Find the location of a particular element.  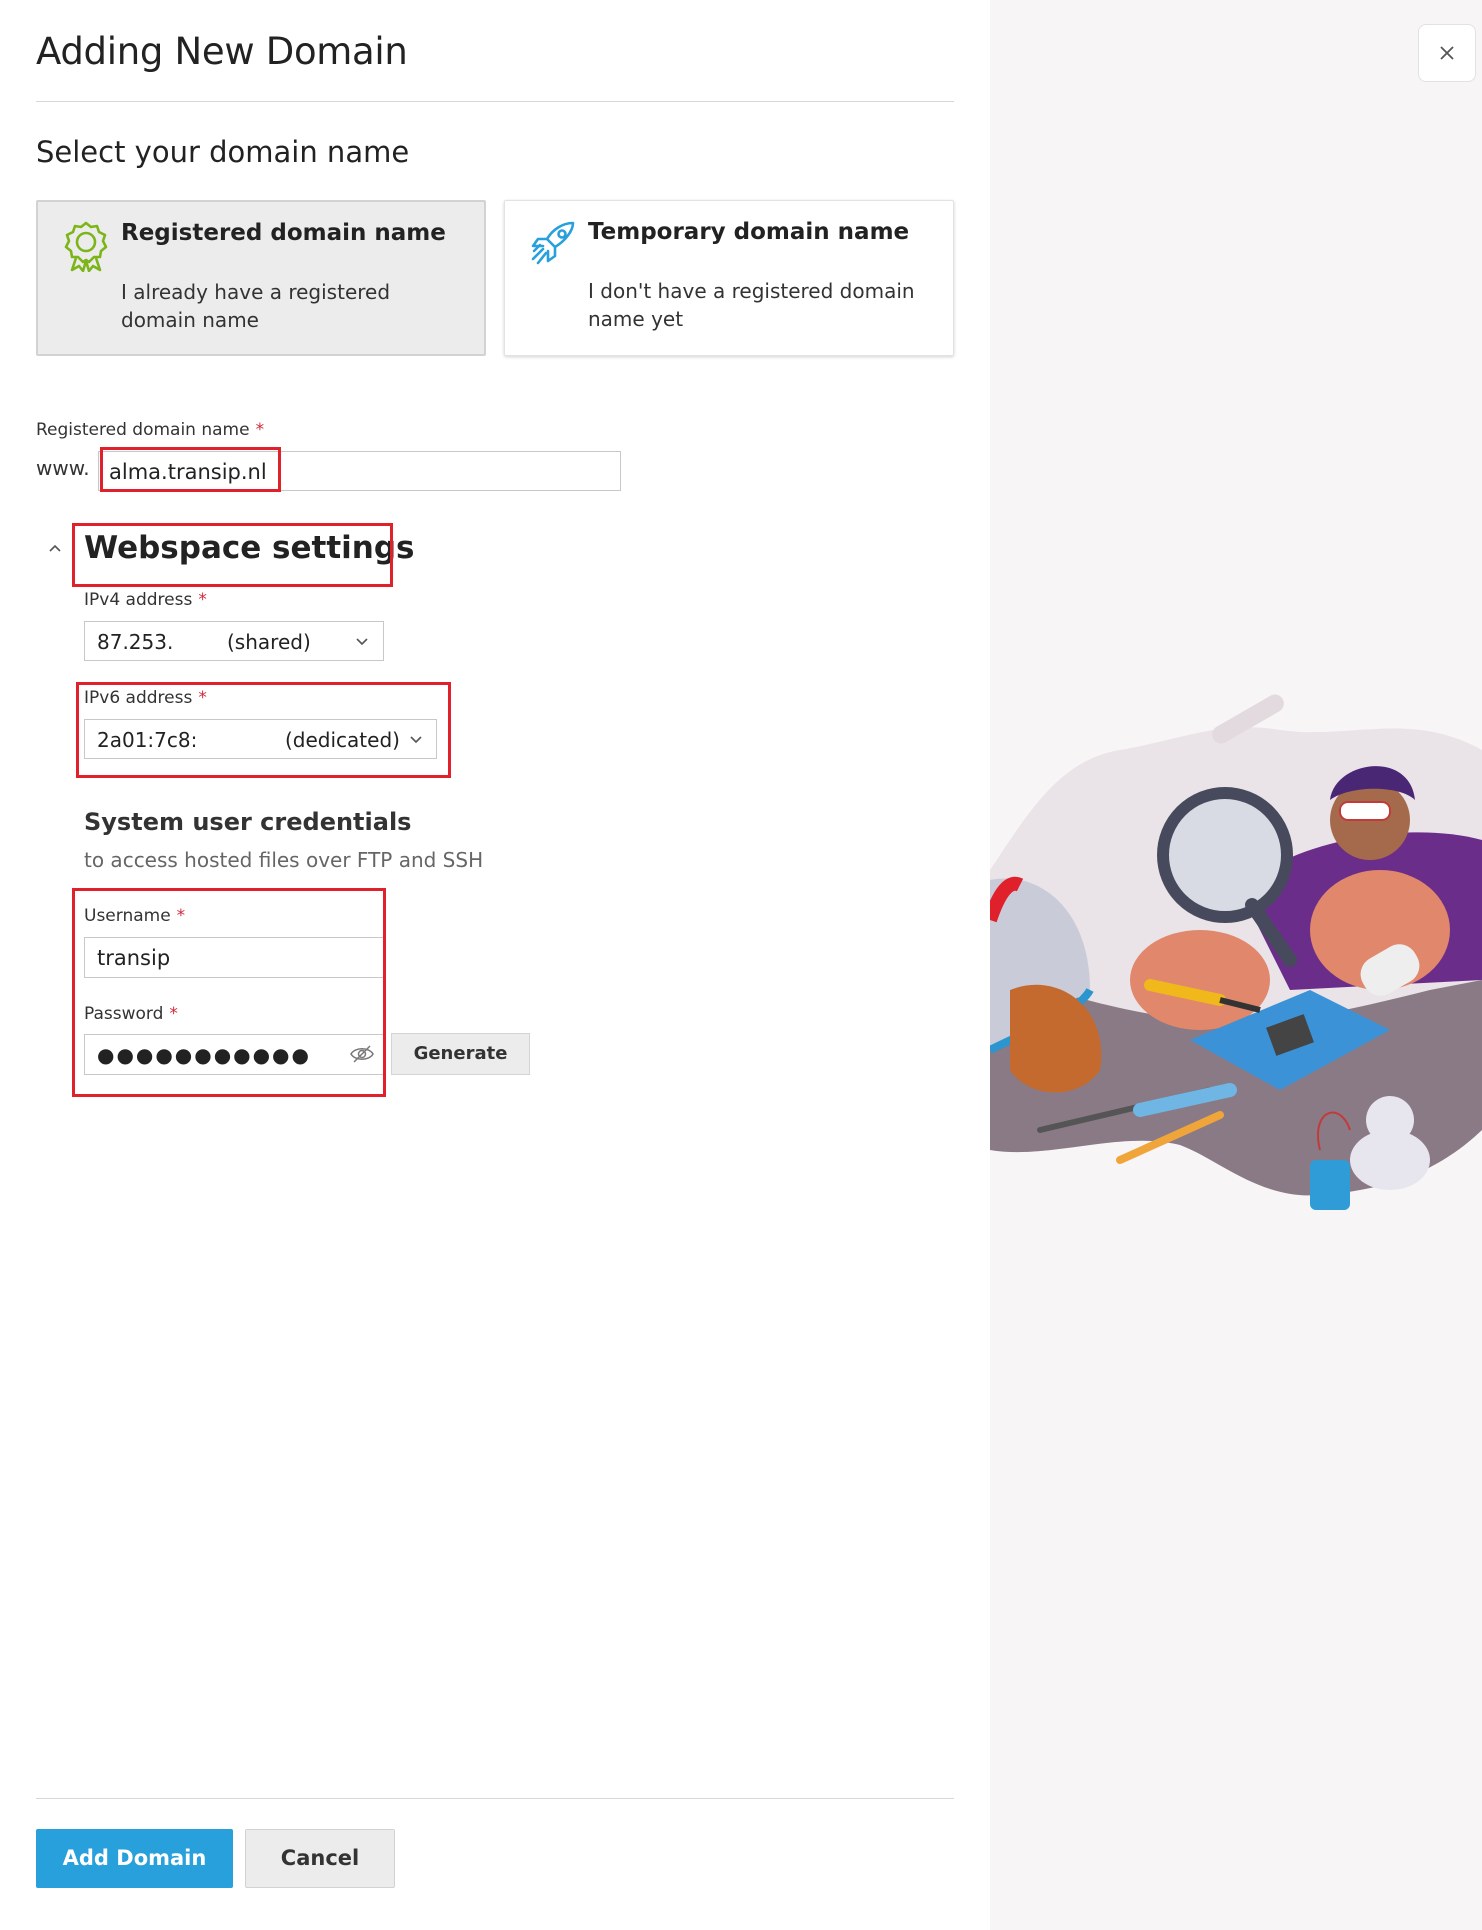

rocket-icon is located at coordinates (553, 243).